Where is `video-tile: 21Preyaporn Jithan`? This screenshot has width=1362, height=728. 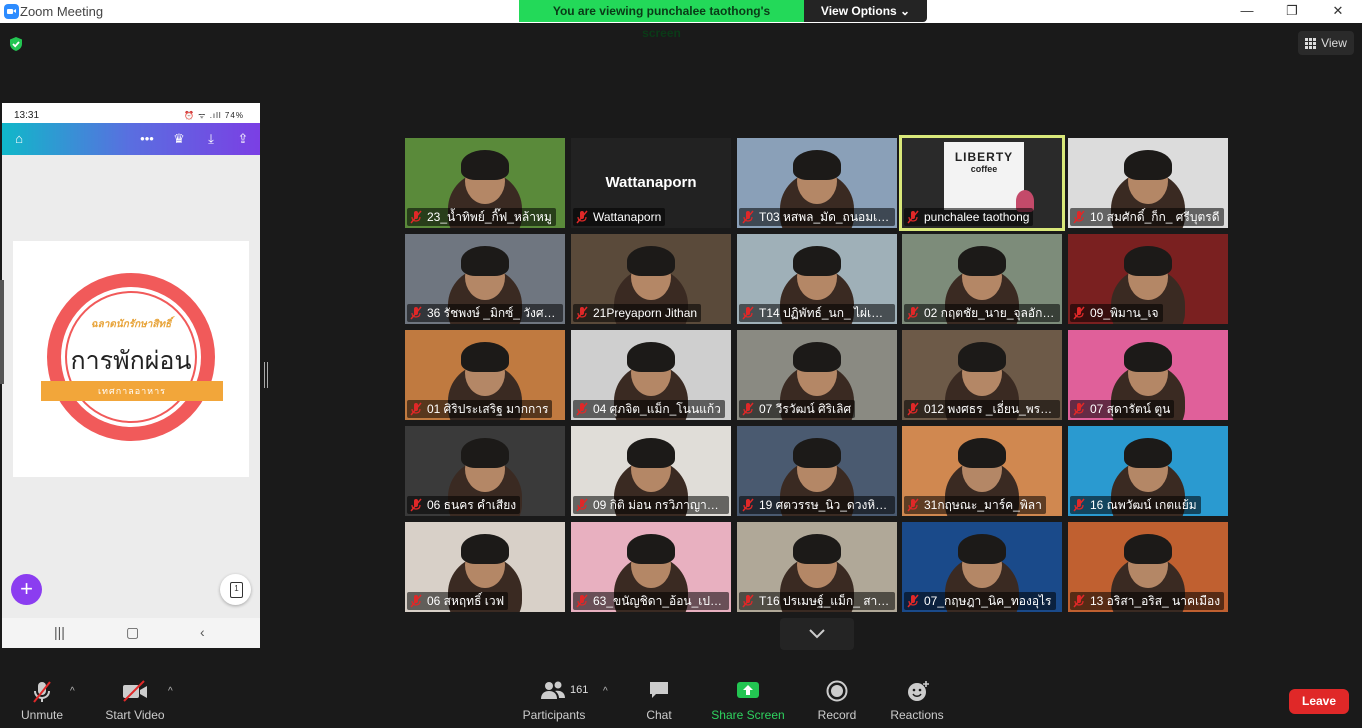 video-tile: 21Preyaporn Jithan is located at coordinates (651, 279).